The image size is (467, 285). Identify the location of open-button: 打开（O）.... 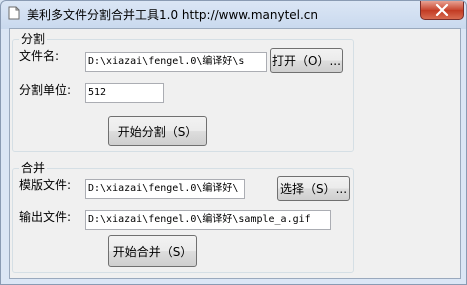
(306, 60).